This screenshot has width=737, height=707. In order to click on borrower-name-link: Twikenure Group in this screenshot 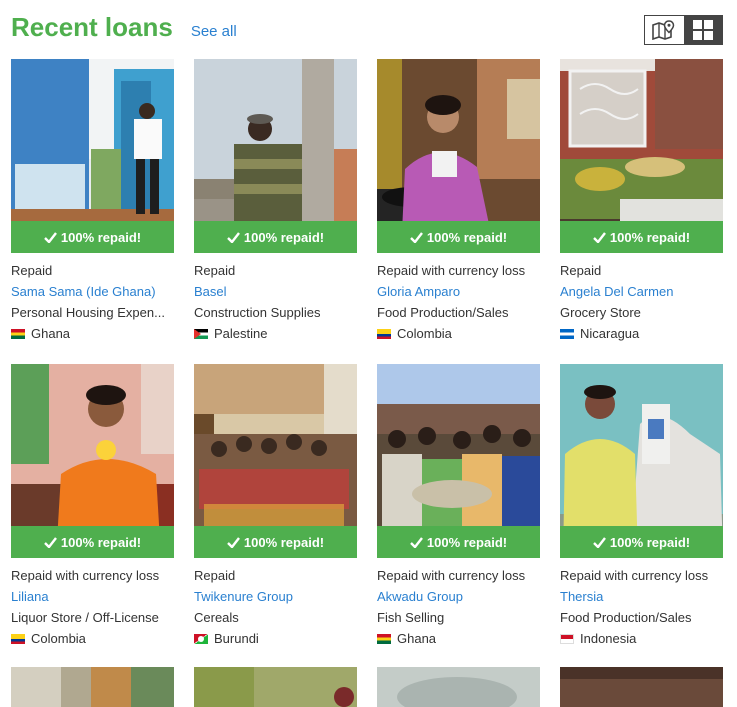, I will do `click(275, 596)`.